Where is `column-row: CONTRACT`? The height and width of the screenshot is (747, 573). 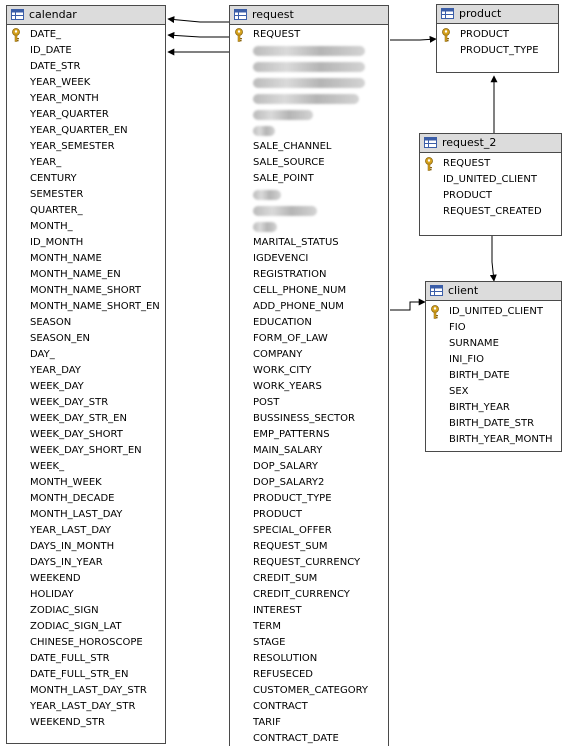
column-row: CONTRACT is located at coordinates (309, 707).